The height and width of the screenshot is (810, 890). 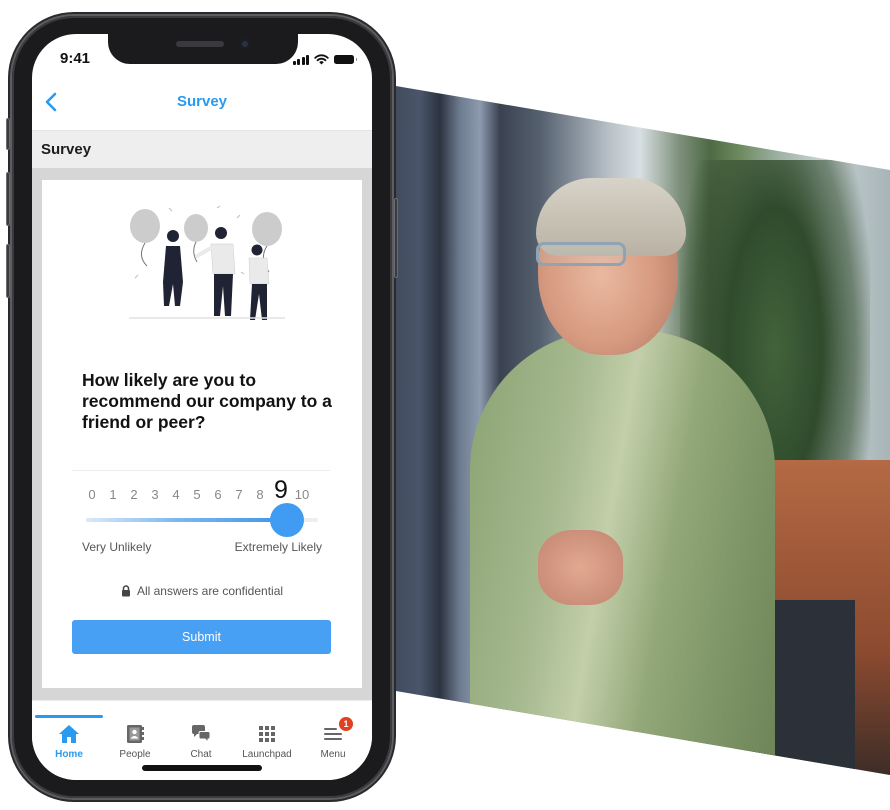 What do you see at coordinates (201, 754) in the screenshot?
I see `tab-label: Chat` at bounding box center [201, 754].